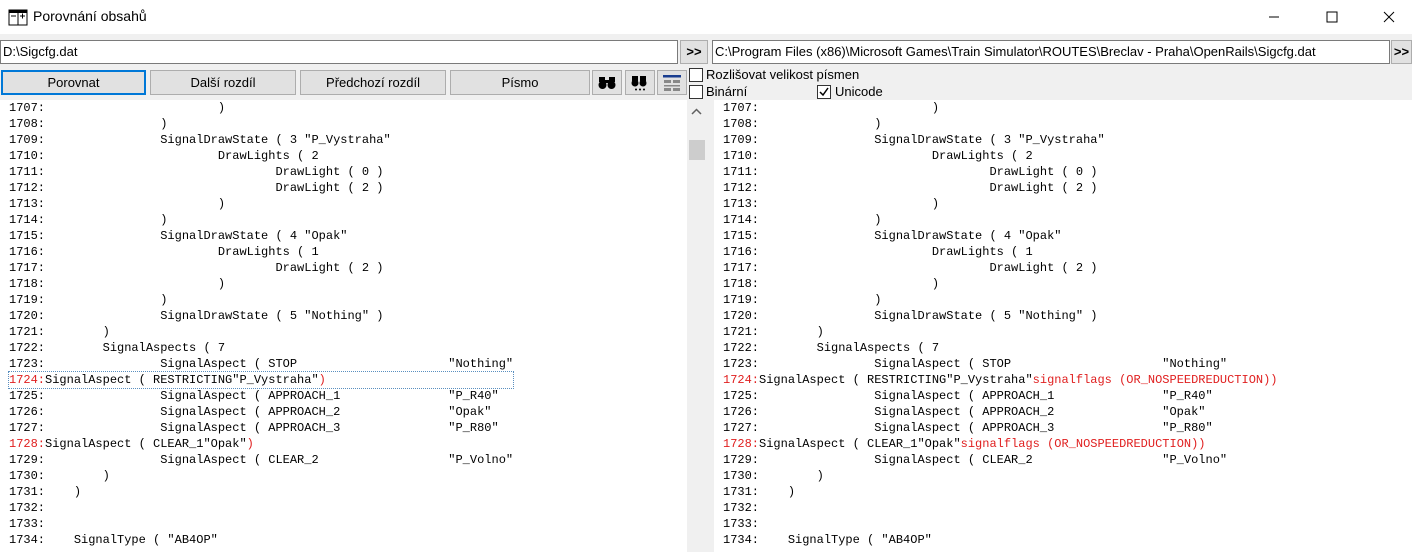 Image resolution: width=1412 pixels, height=552 pixels. Describe the element at coordinates (73, 82) in the screenshot. I see `compare-button: Porovnat` at that location.